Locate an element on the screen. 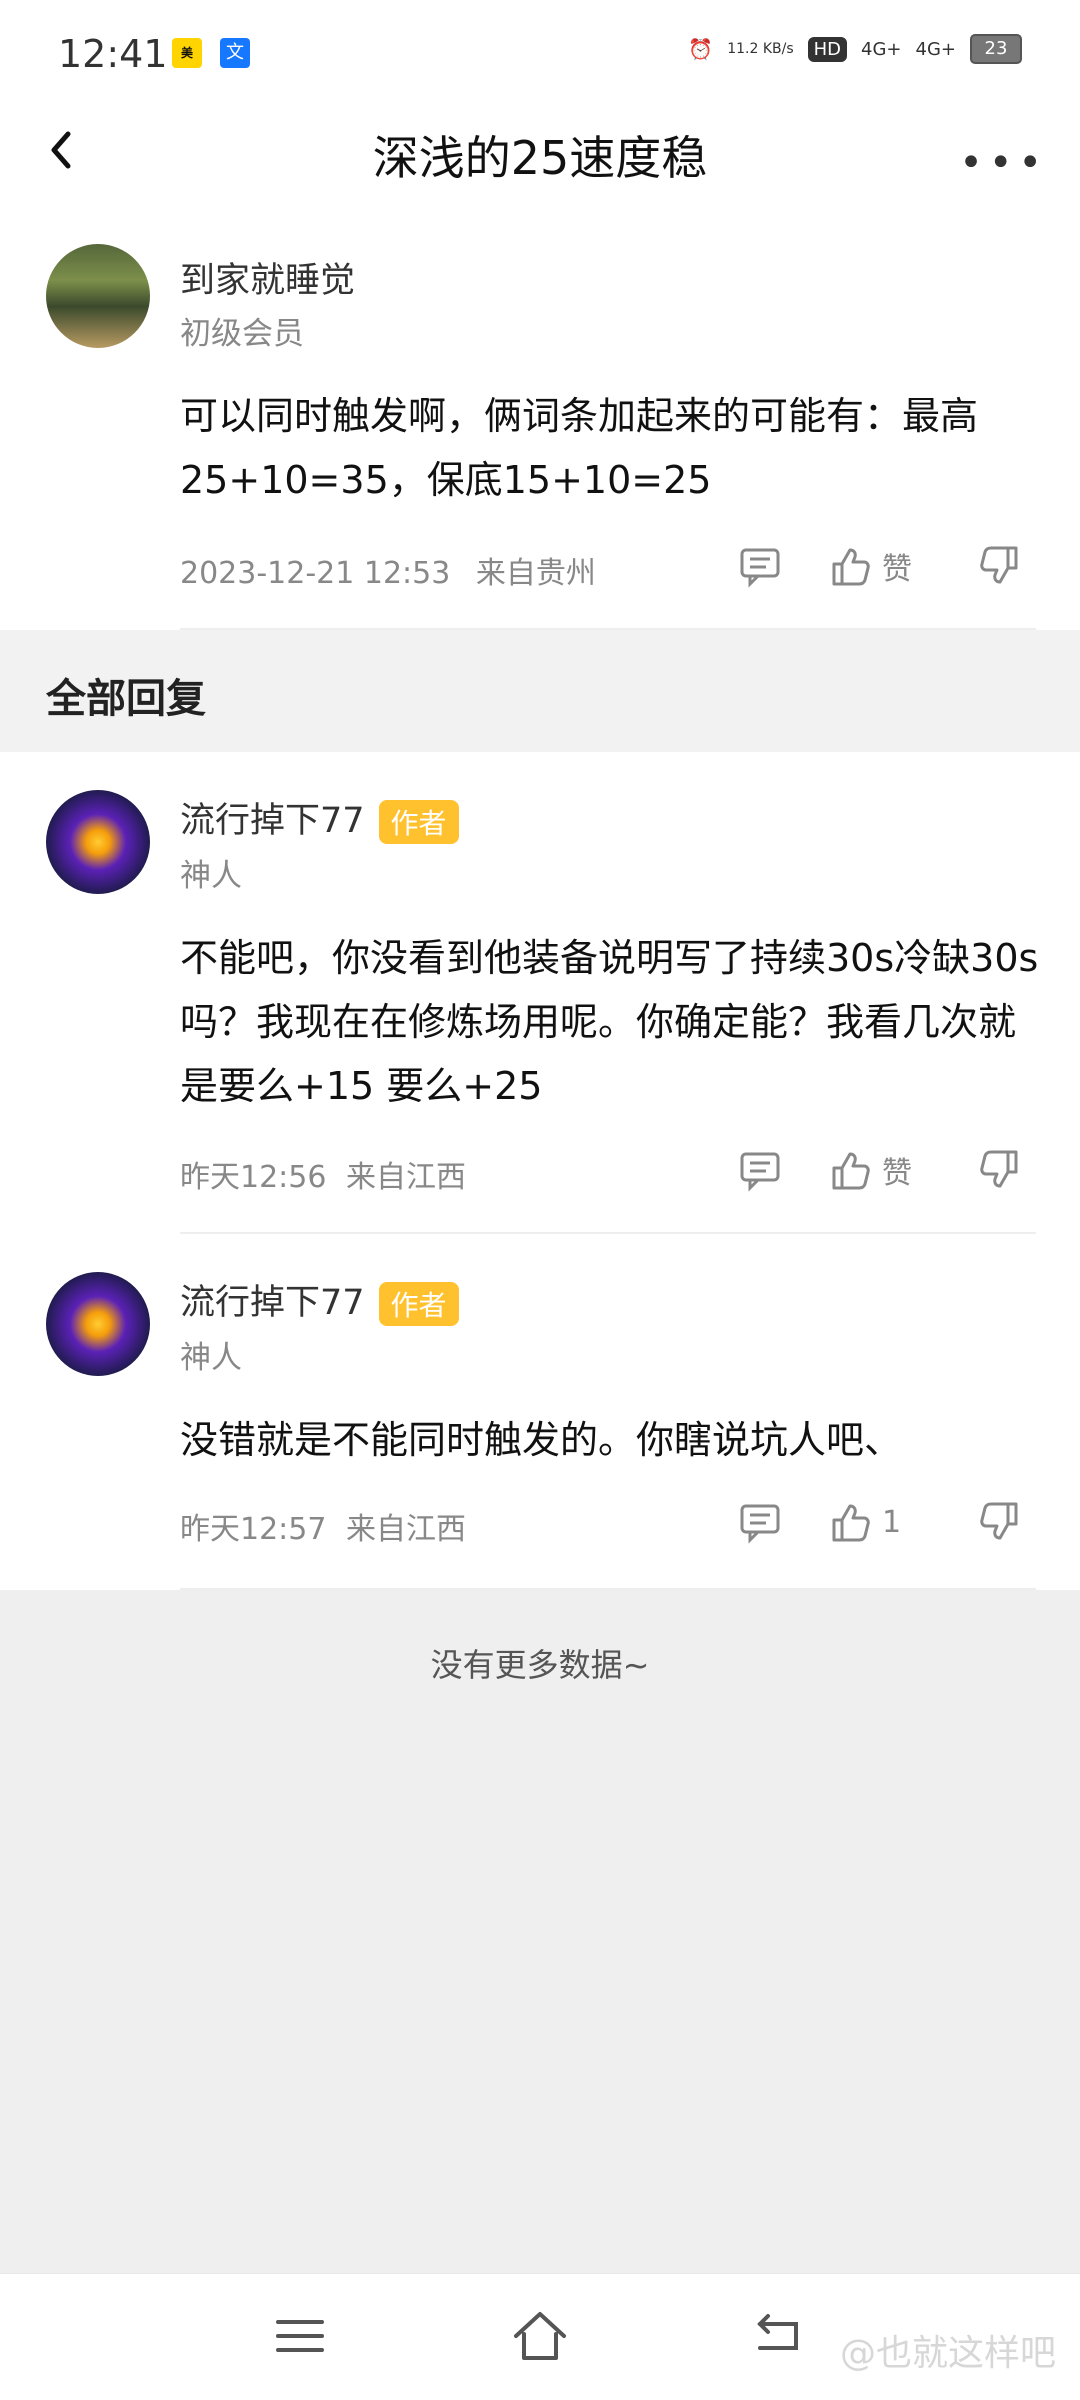 The width and height of the screenshot is (1080, 2400). reply-time: 昨天12:56 is located at coordinates (253, 1177).